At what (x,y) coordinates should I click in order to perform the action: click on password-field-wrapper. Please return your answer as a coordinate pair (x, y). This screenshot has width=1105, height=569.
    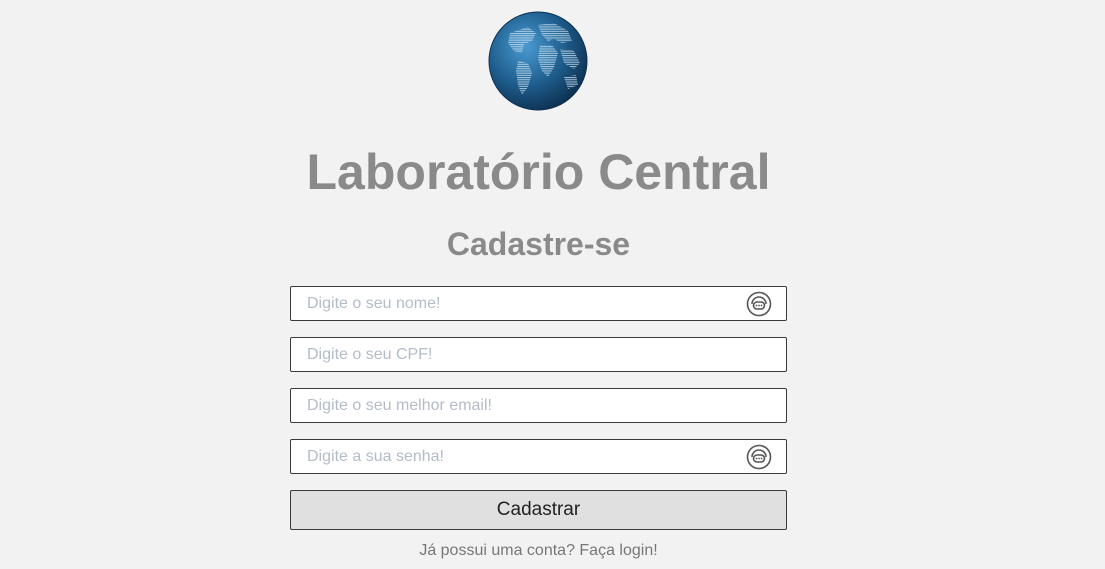
    Looking at the image, I should click on (538, 456).